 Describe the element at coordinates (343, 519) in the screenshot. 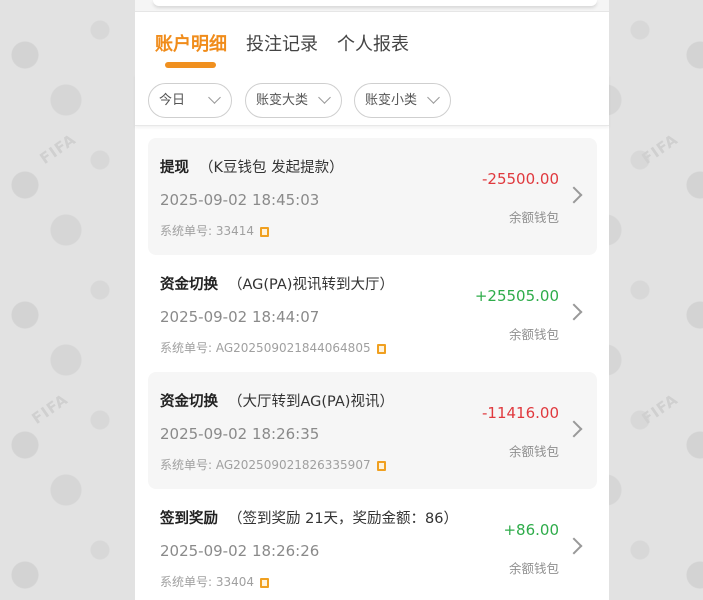

I see `record-description: （签到奖励 21天，奖励金额：86）` at that location.